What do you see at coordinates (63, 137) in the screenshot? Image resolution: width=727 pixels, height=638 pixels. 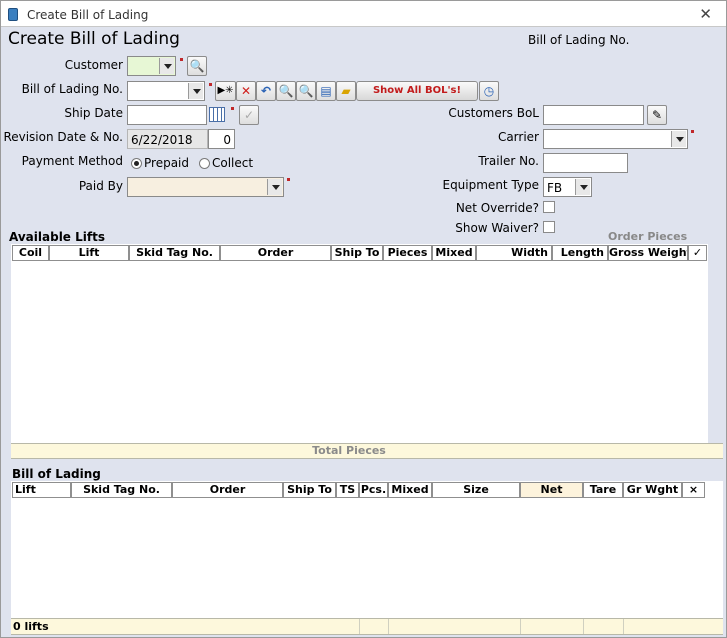 I see `revision-label: Revision Date & No.` at bounding box center [63, 137].